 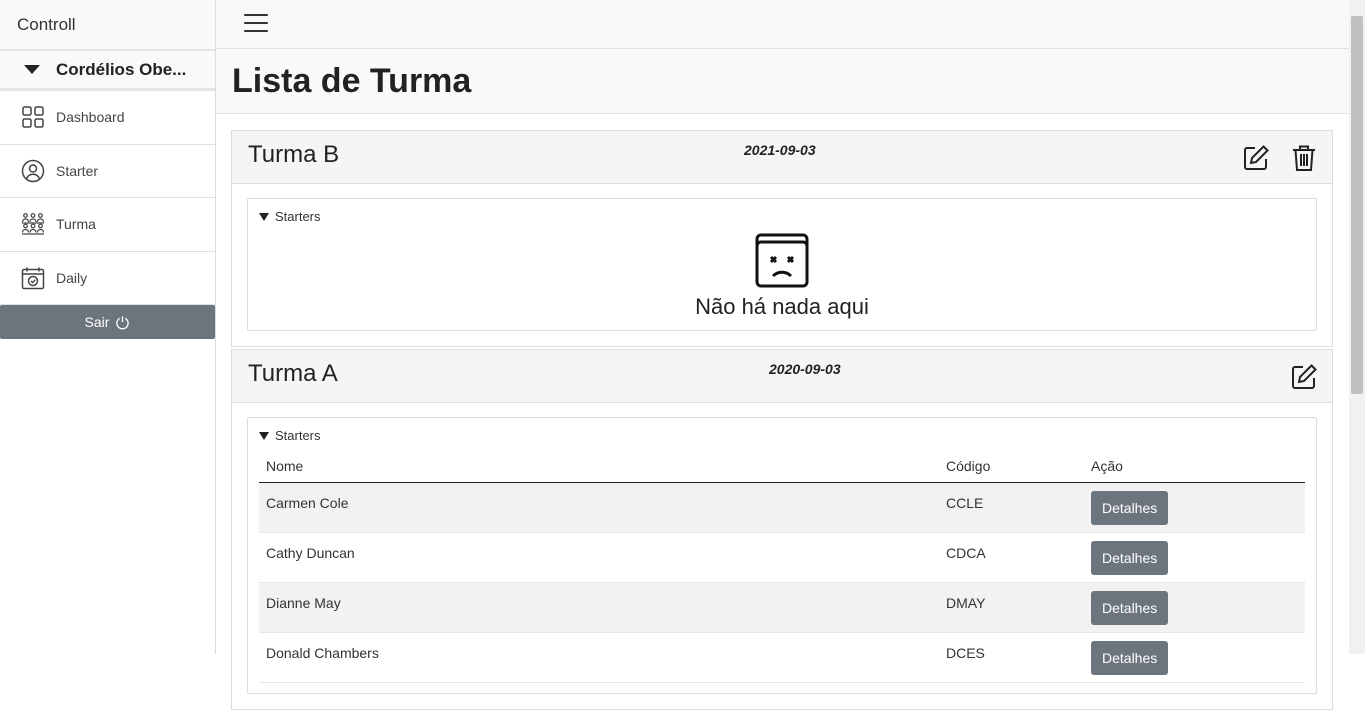 What do you see at coordinates (1011, 607) in the screenshot?
I see `starter-code: DMAY` at bounding box center [1011, 607].